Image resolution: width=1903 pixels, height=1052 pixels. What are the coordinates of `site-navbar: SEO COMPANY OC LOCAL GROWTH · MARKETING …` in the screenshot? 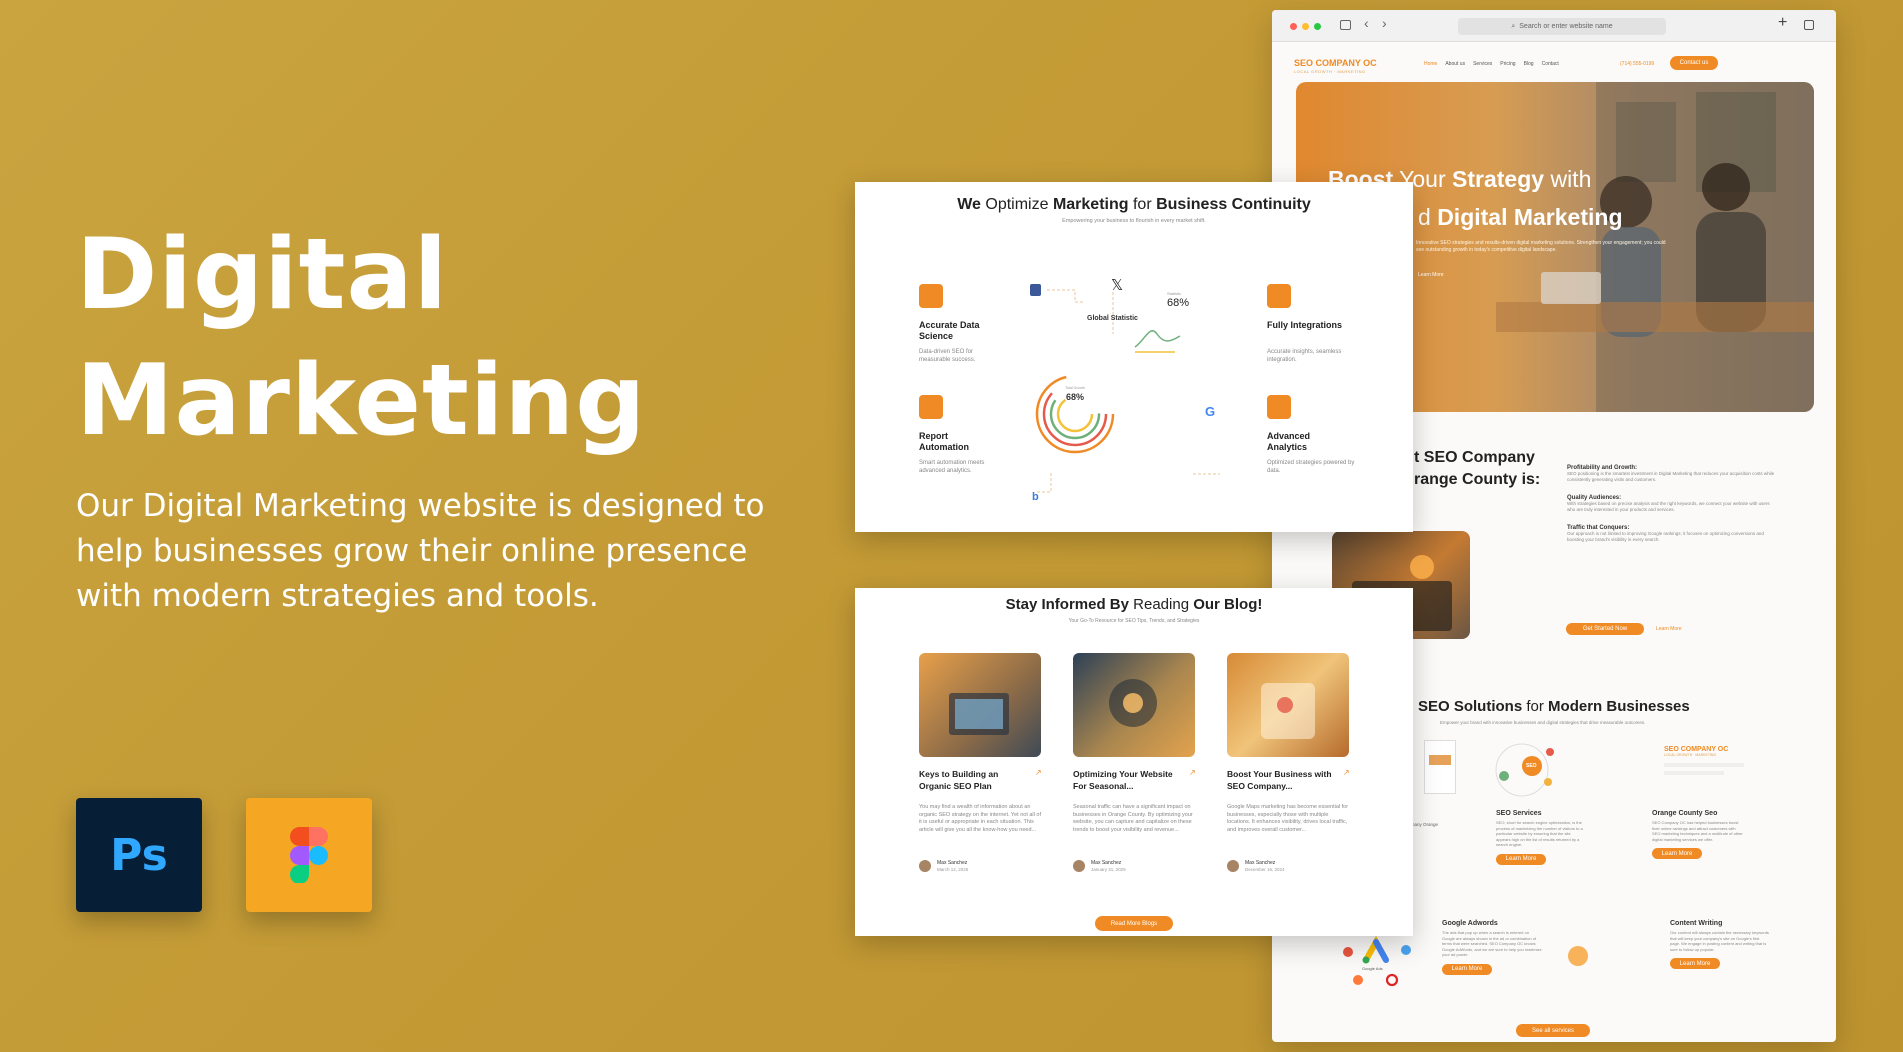 It's located at (1554, 63).